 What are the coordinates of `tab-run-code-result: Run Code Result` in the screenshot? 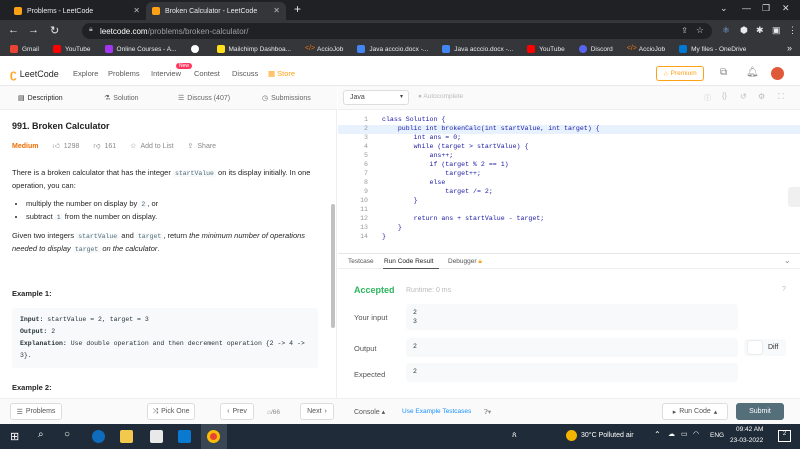 It's located at (409, 261).